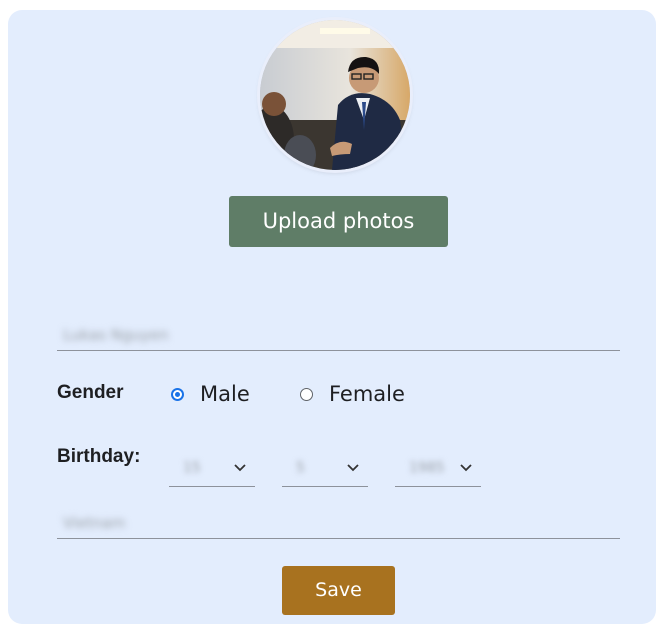  Describe the element at coordinates (177, 394) in the screenshot. I see `radio-checked-icon` at that location.